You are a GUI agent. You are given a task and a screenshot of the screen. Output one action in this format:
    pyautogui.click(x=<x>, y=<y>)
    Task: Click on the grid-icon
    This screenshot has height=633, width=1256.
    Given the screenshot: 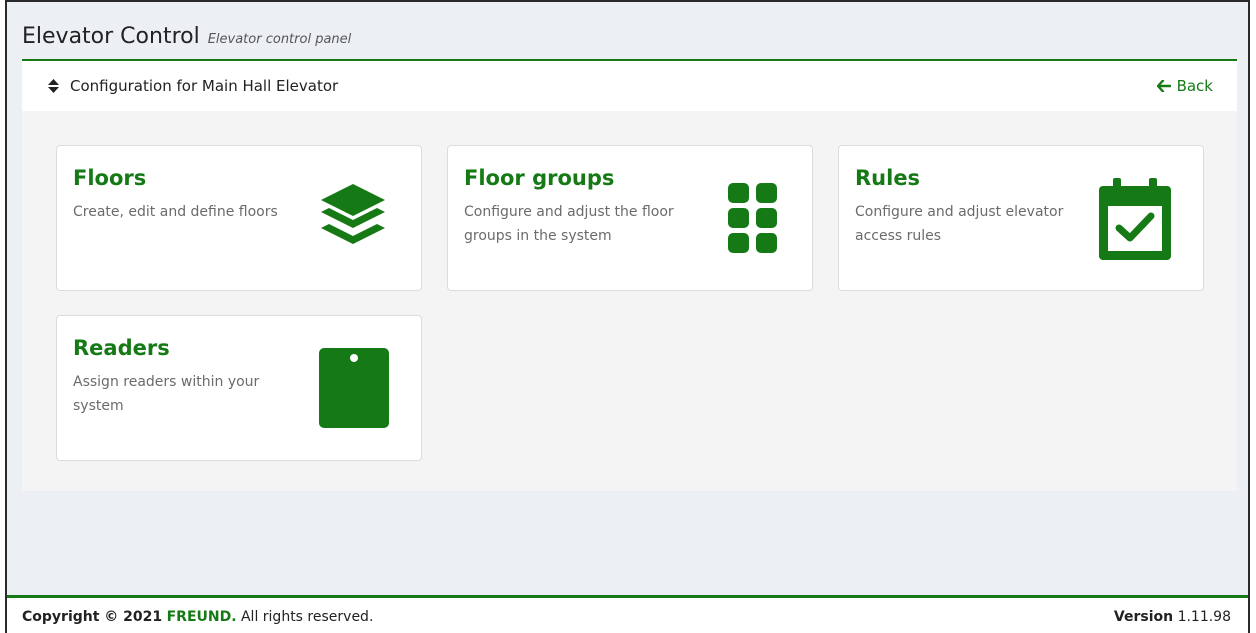 What is the action you would take?
    pyautogui.click(x=753, y=220)
    